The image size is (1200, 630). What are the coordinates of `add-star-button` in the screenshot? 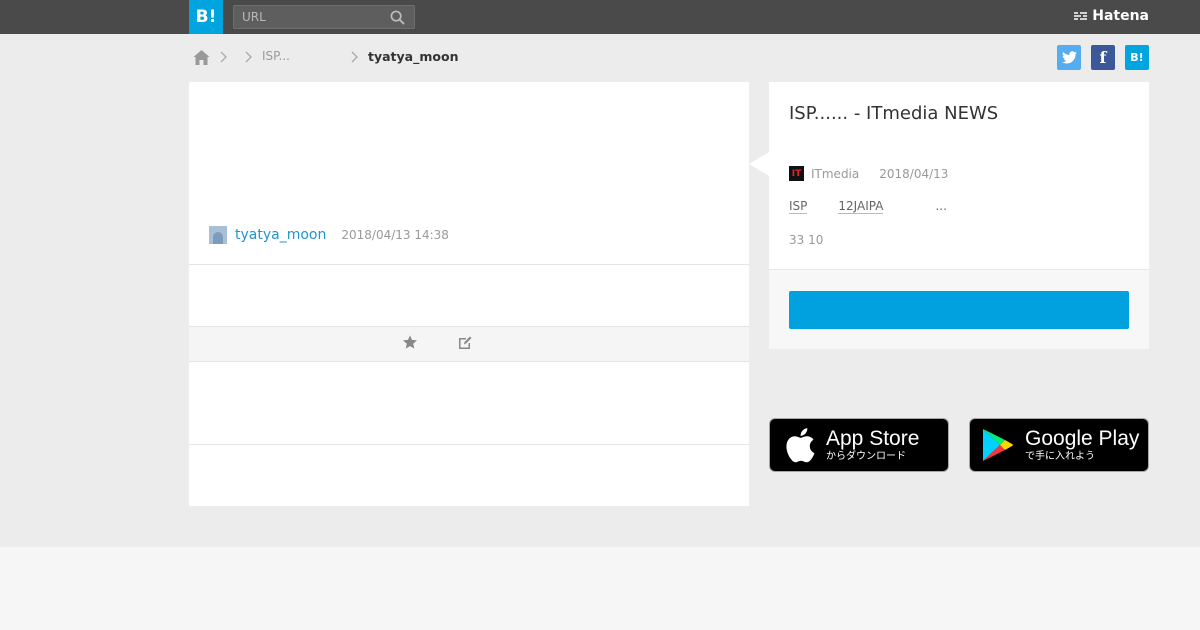 It's located at (410, 343).